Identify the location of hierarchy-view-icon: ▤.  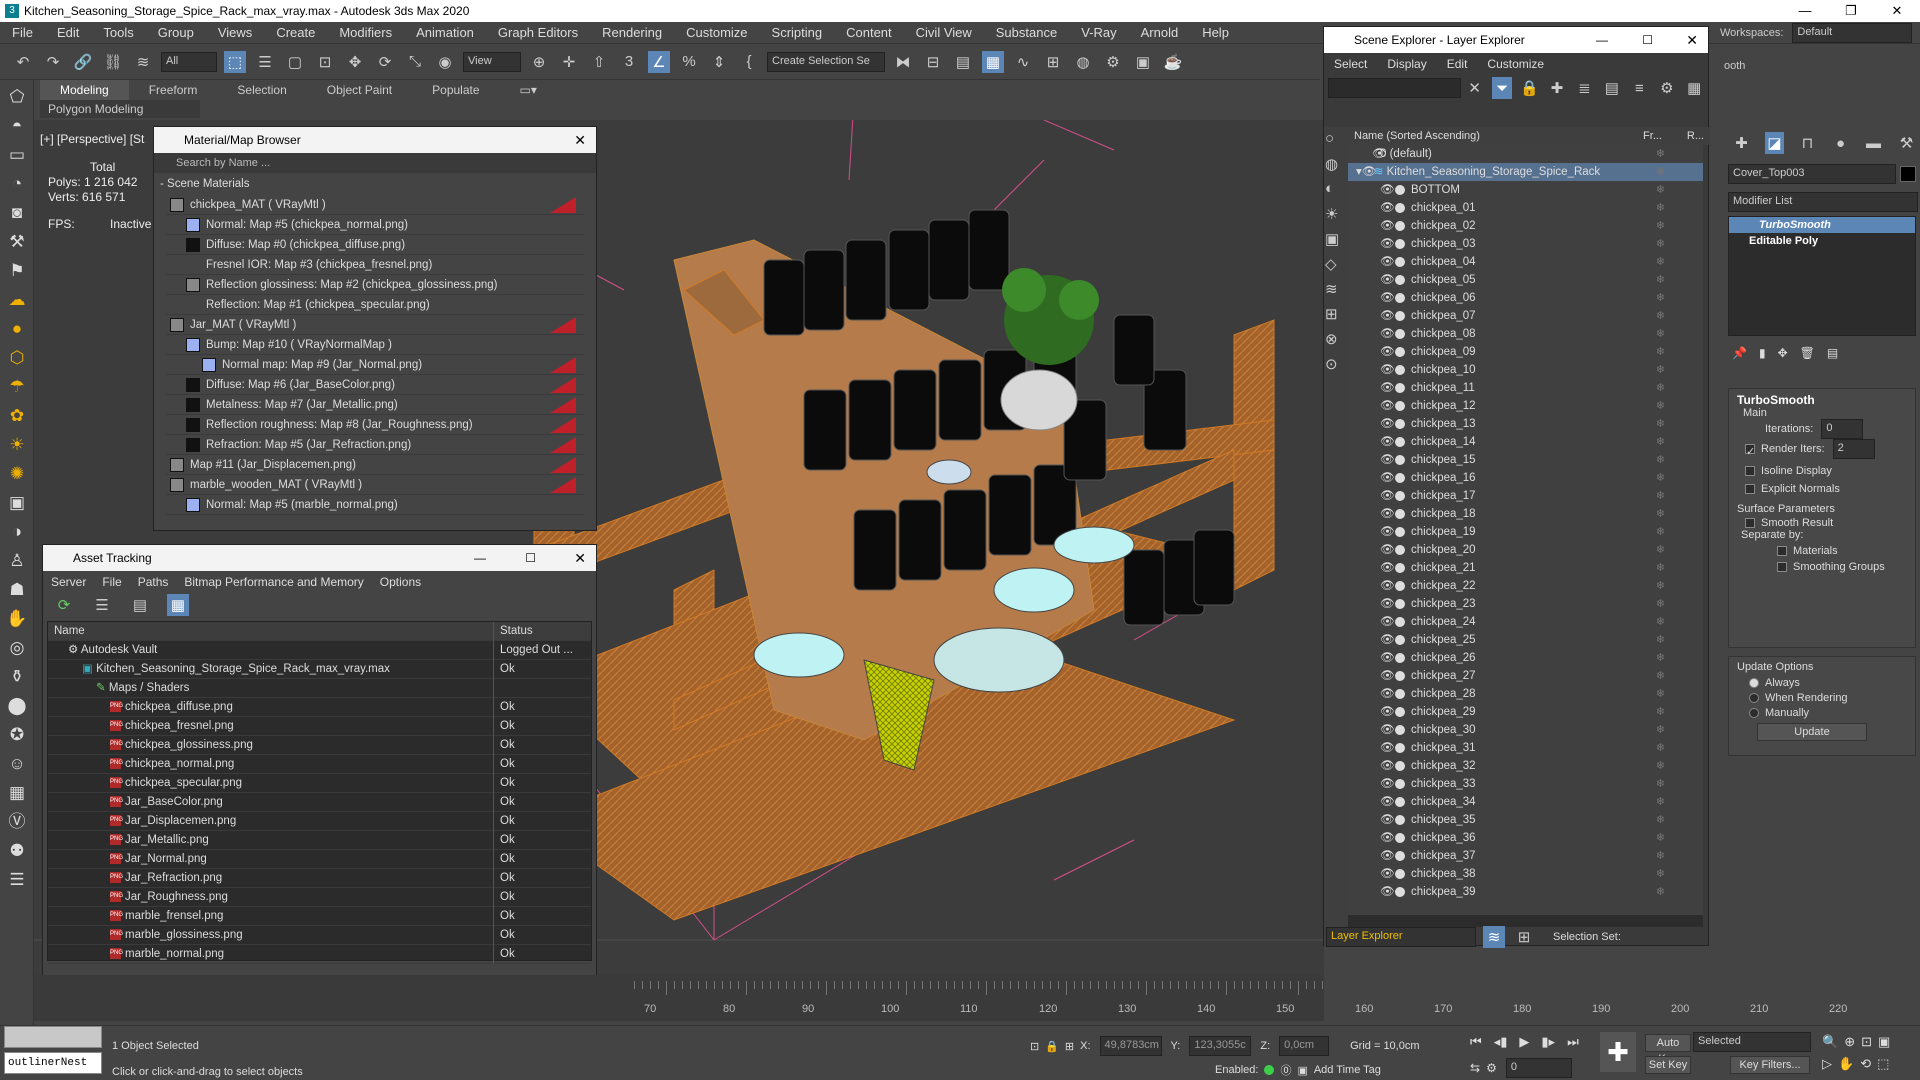
(1611, 88).